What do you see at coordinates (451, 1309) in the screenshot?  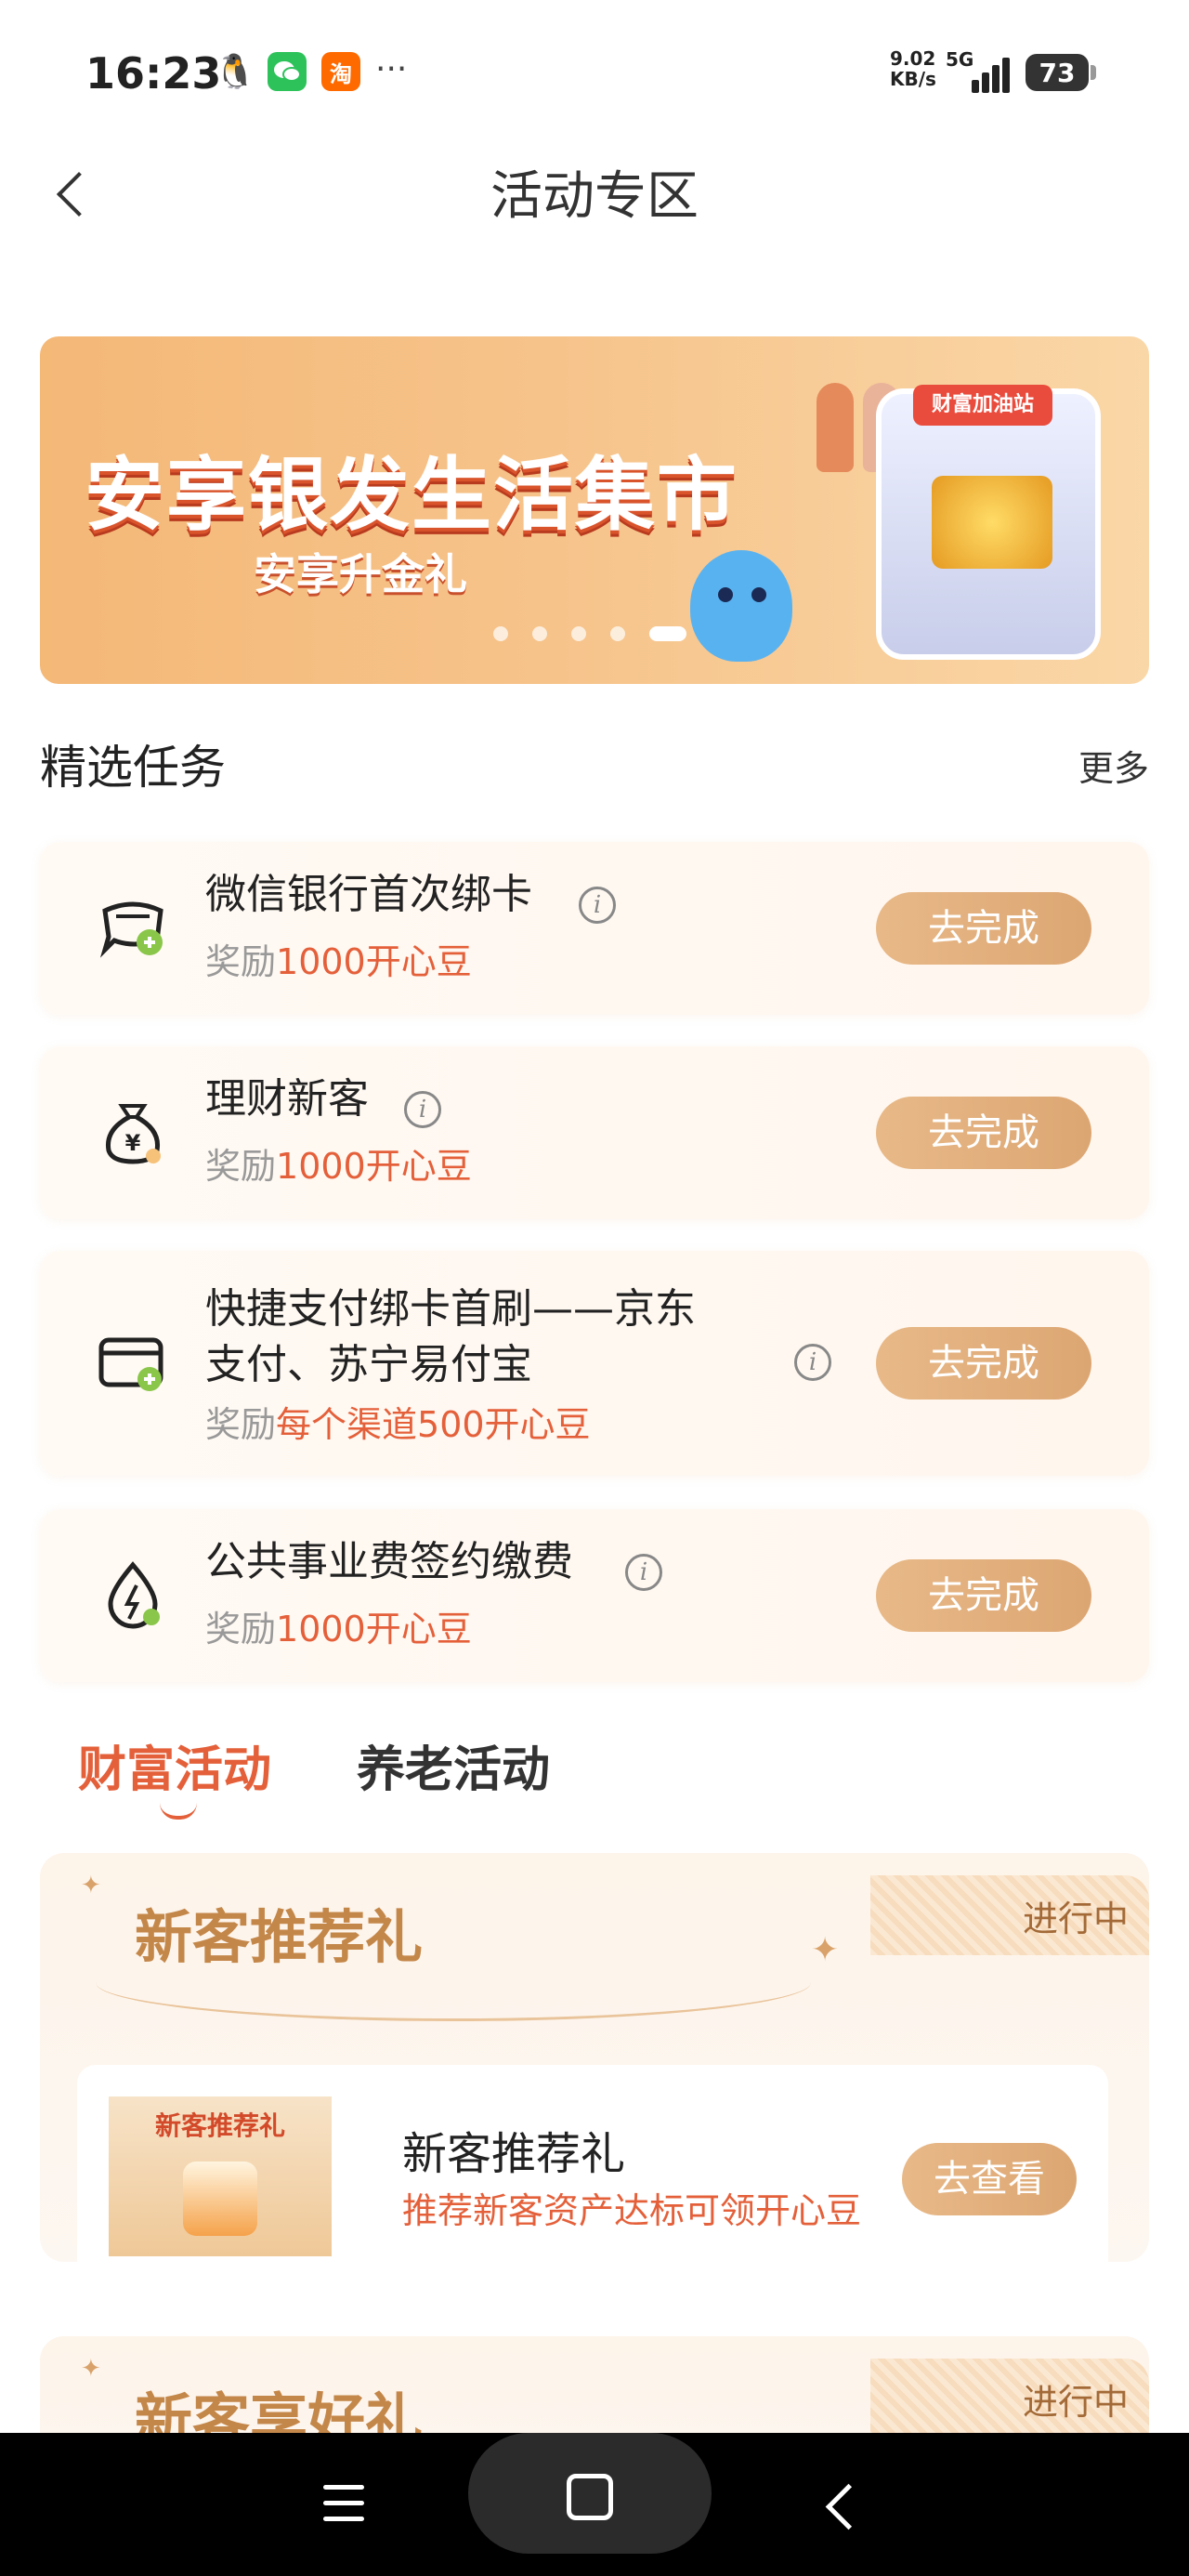 I see `task-name-line1: 快捷支付绑卡首刷——京东` at bounding box center [451, 1309].